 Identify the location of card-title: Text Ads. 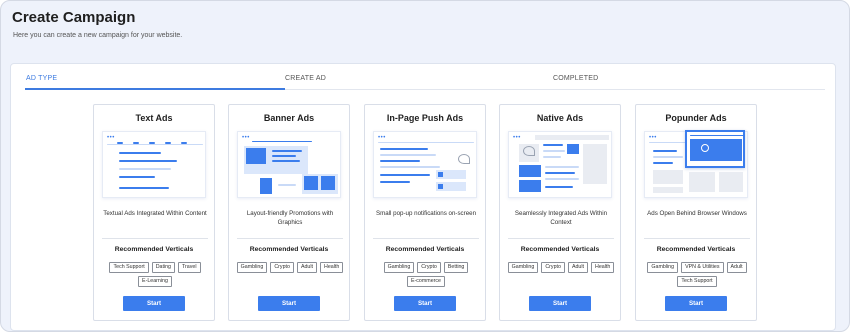
(154, 118).